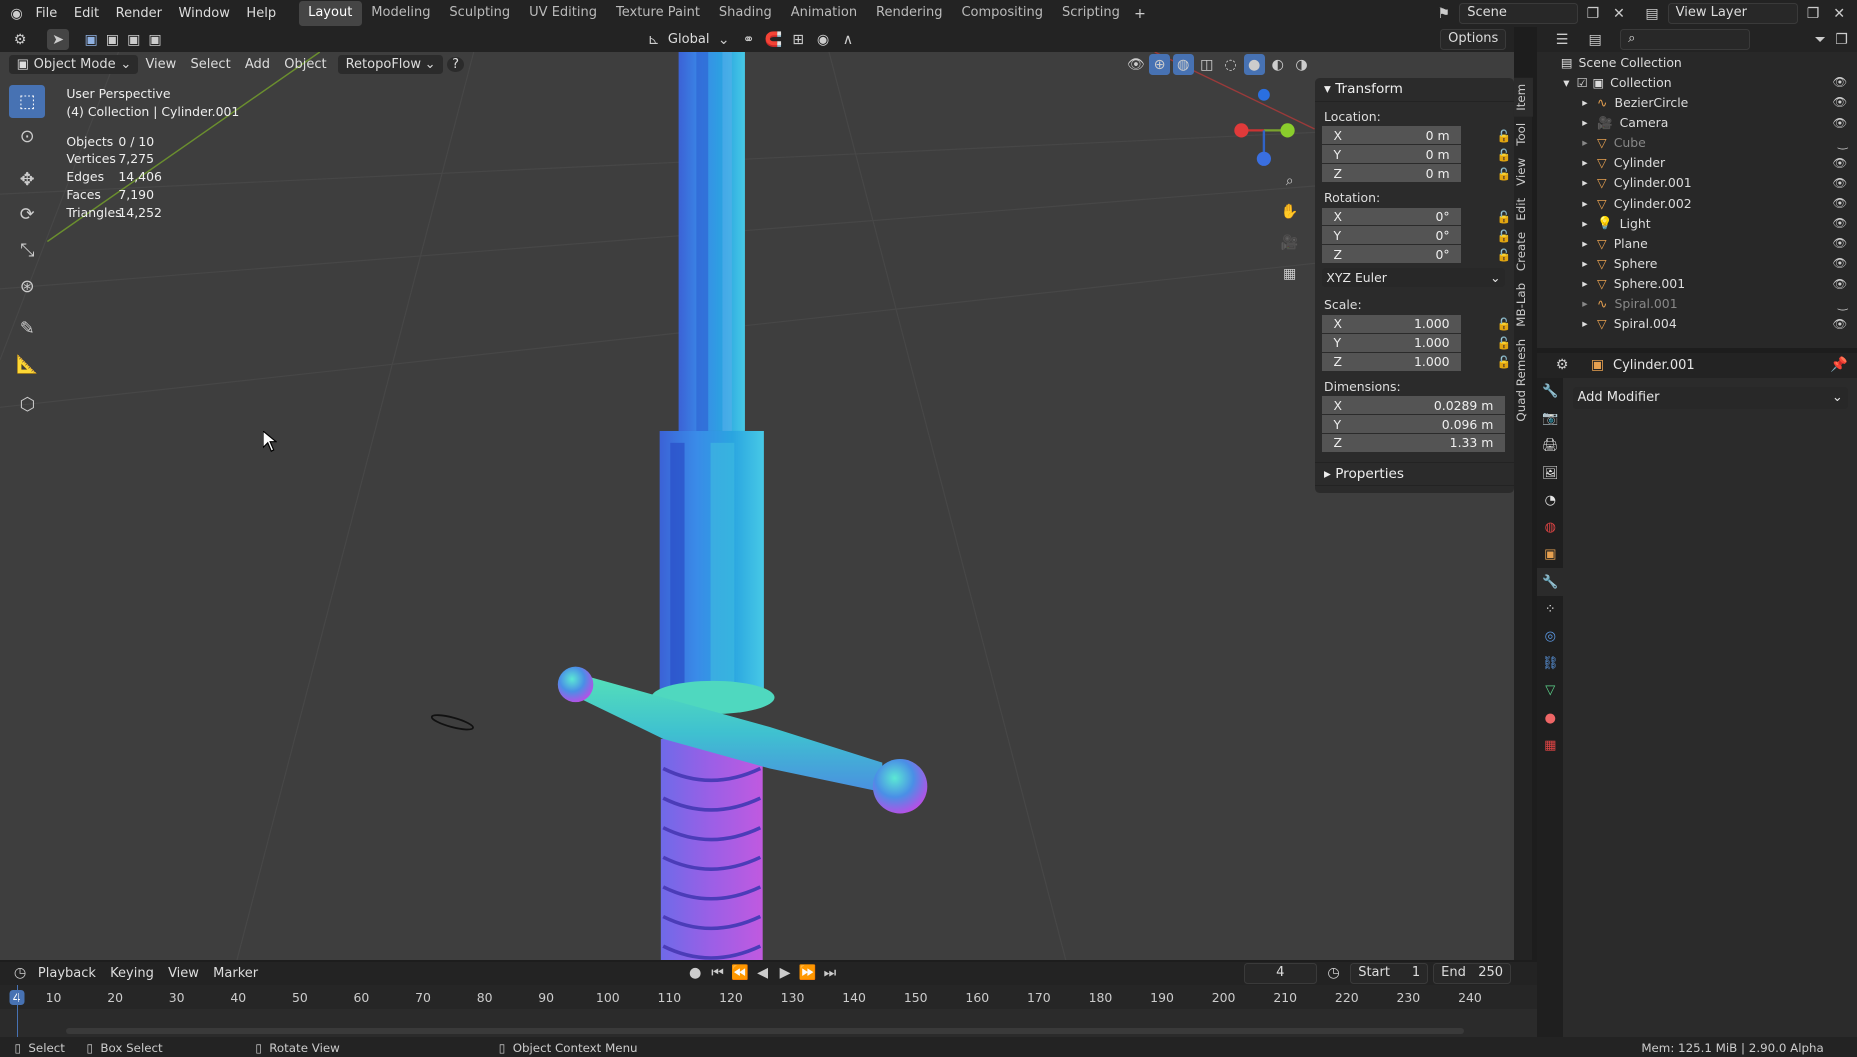 This screenshot has height=1057, width=1857. What do you see at coordinates (1183, 64) in the screenshot?
I see `overlay-toggle-icon: ◍` at bounding box center [1183, 64].